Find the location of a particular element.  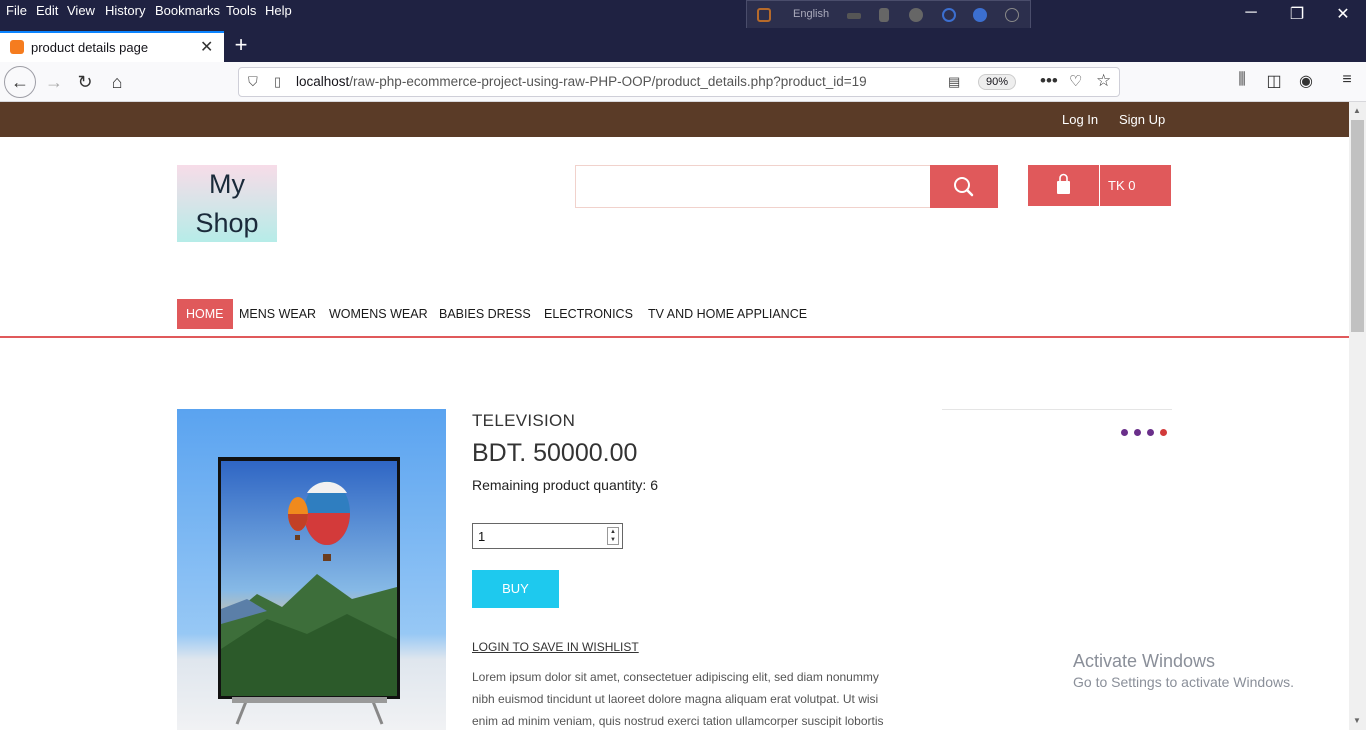

close-window-icon: ✕ is located at coordinates (1343, 14).